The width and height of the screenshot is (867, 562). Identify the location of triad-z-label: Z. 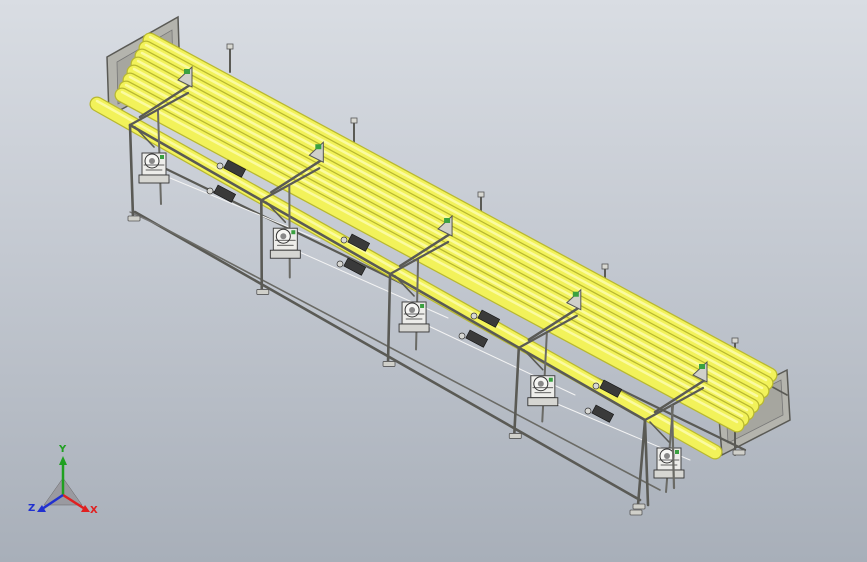
(32, 508).